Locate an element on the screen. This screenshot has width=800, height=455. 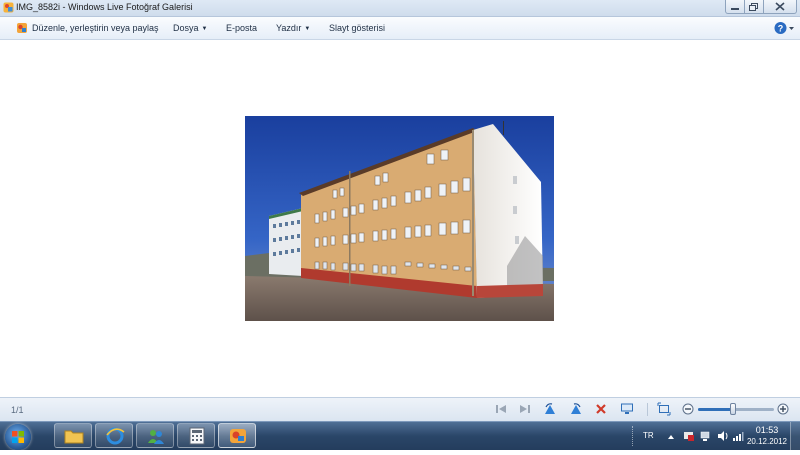
viewer-controls: 1/1 is located at coordinates (400, 409).